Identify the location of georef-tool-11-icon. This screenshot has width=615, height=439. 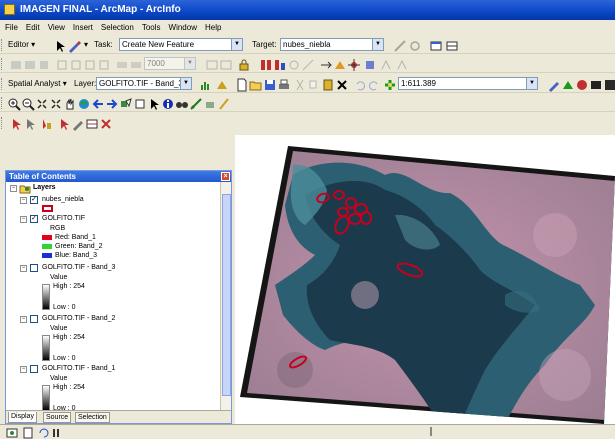
(225, 64).